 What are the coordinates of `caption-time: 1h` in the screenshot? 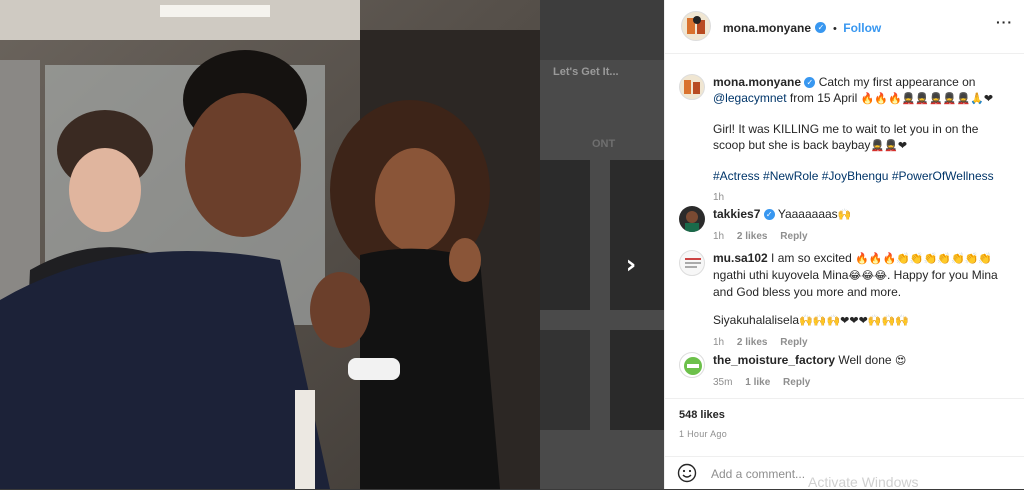 It's located at (719, 197).